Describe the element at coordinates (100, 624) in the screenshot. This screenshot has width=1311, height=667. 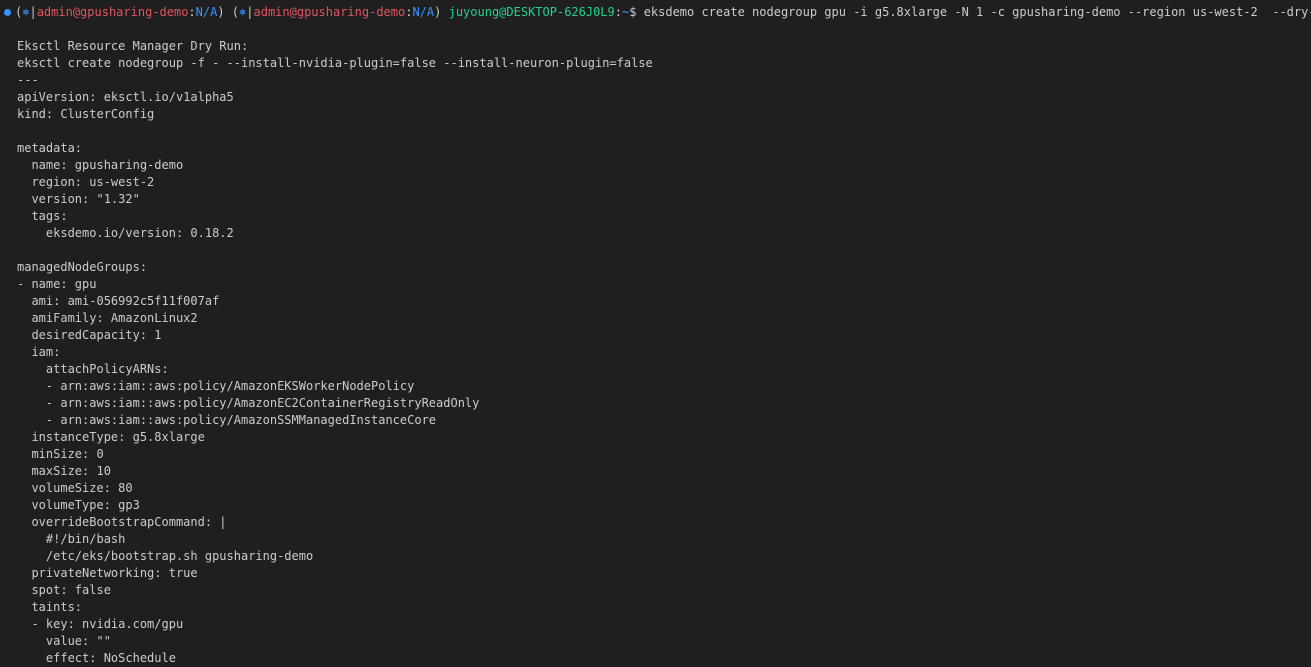
I see `output-line: - key: nvidia.com/gpu` at that location.